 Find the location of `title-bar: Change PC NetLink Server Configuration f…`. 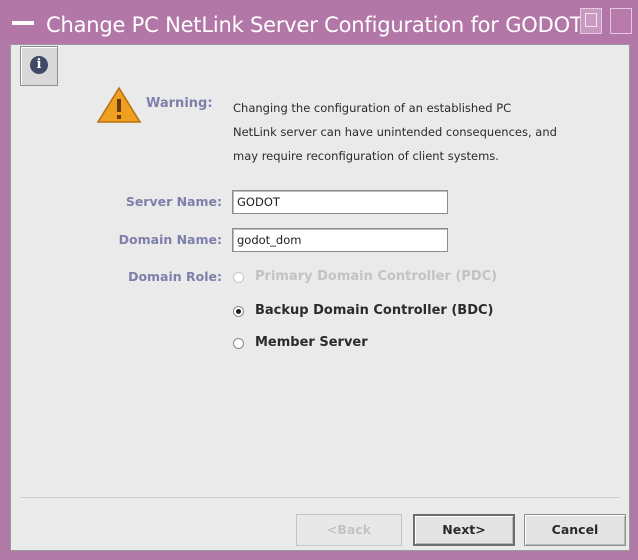

title-bar: Change PC NetLink Server Configuration f… is located at coordinates (319, 22).